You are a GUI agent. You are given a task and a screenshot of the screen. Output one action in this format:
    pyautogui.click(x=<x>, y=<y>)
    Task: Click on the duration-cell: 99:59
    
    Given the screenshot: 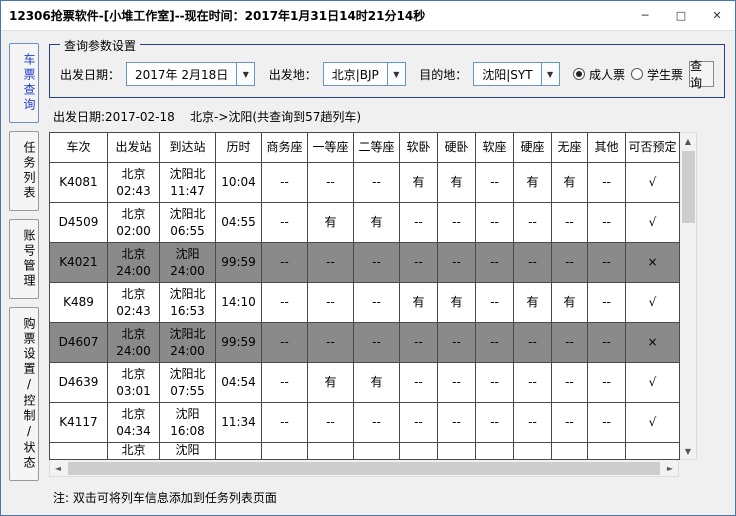 What is the action you would take?
    pyautogui.click(x=238, y=262)
    